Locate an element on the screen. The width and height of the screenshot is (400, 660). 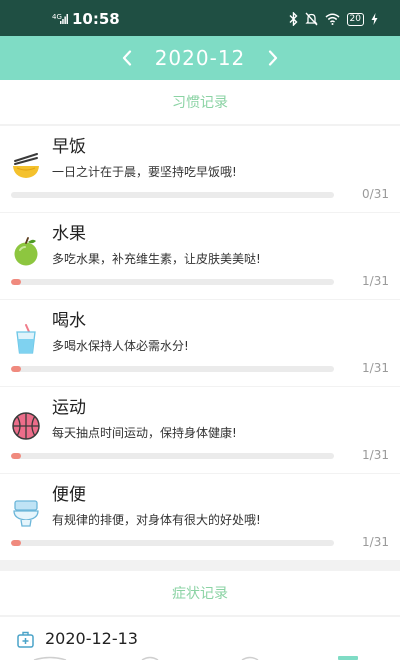
habit-name: 水果 is located at coordinates (69, 234).